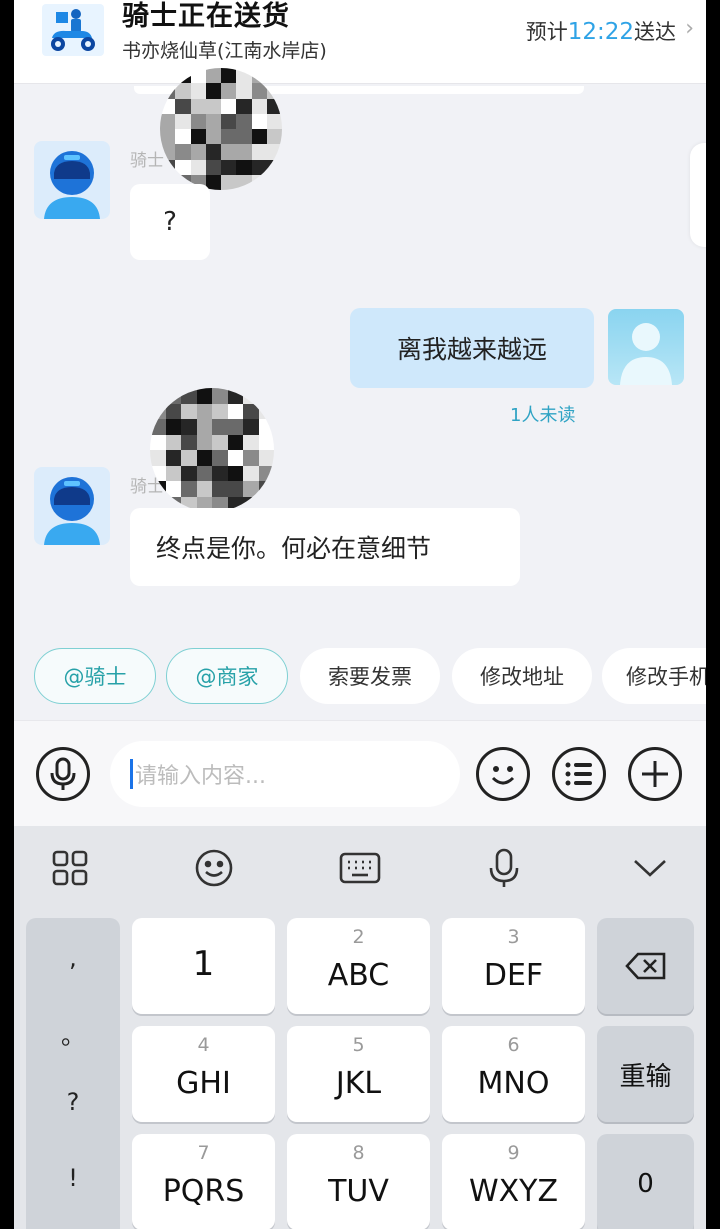 Image resolution: width=720 pixels, height=1229 pixels. Describe the element at coordinates (358, 975) in the screenshot. I see `key-letters: ABC` at that location.